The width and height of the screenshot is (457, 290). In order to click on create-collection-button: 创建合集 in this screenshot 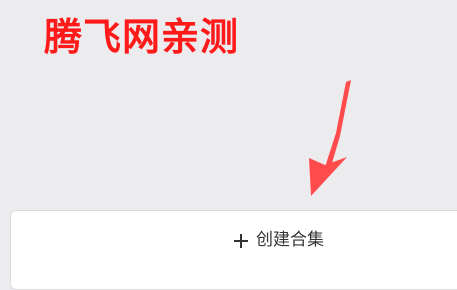, I will do `click(279, 240)`.